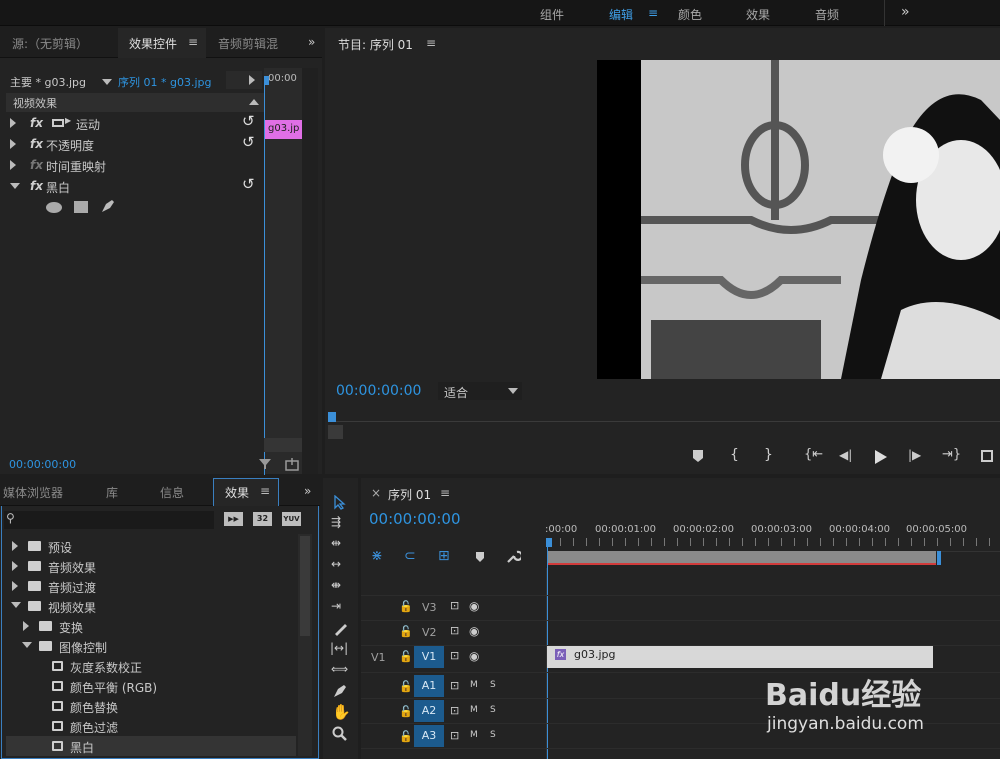 The width and height of the screenshot is (1000, 759). Describe the element at coordinates (336, 543) in the screenshot. I see `ripple-edit-tool-icon: ⇹` at that location.